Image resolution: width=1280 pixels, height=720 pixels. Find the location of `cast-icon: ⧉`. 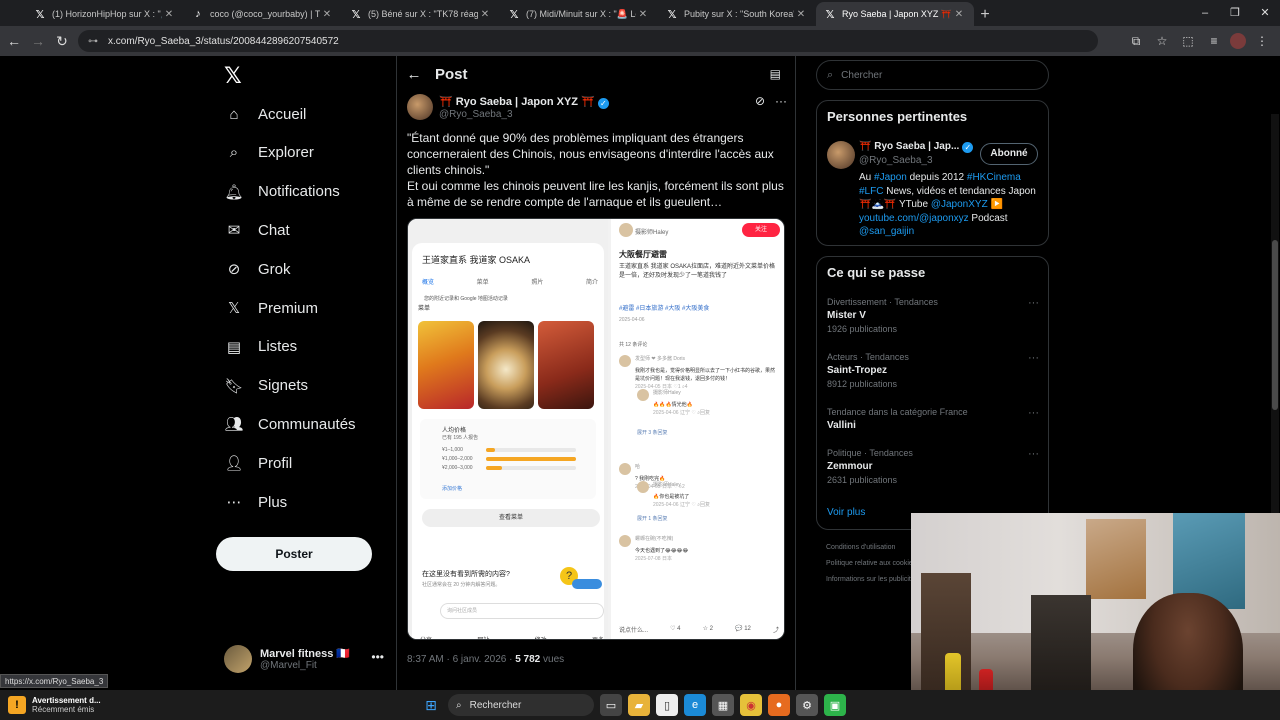

cast-icon: ⧉ is located at coordinates (1136, 41).